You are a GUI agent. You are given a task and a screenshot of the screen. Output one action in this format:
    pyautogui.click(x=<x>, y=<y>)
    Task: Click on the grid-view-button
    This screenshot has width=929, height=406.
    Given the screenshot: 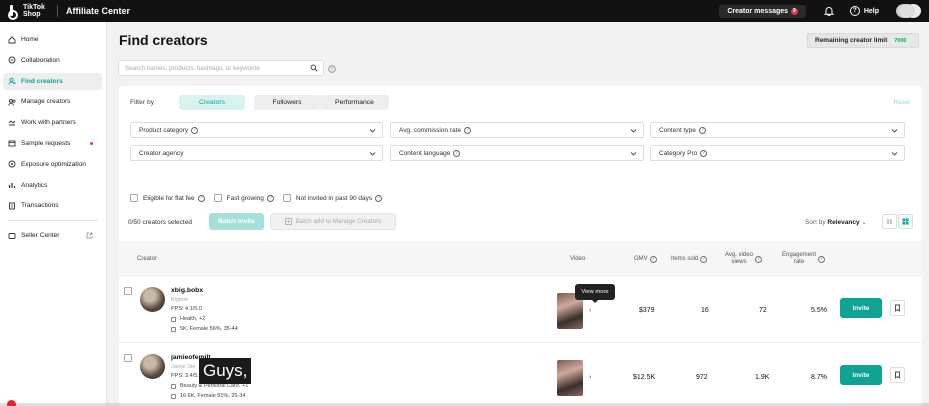 What is the action you would take?
    pyautogui.click(x=905, y=221)
    